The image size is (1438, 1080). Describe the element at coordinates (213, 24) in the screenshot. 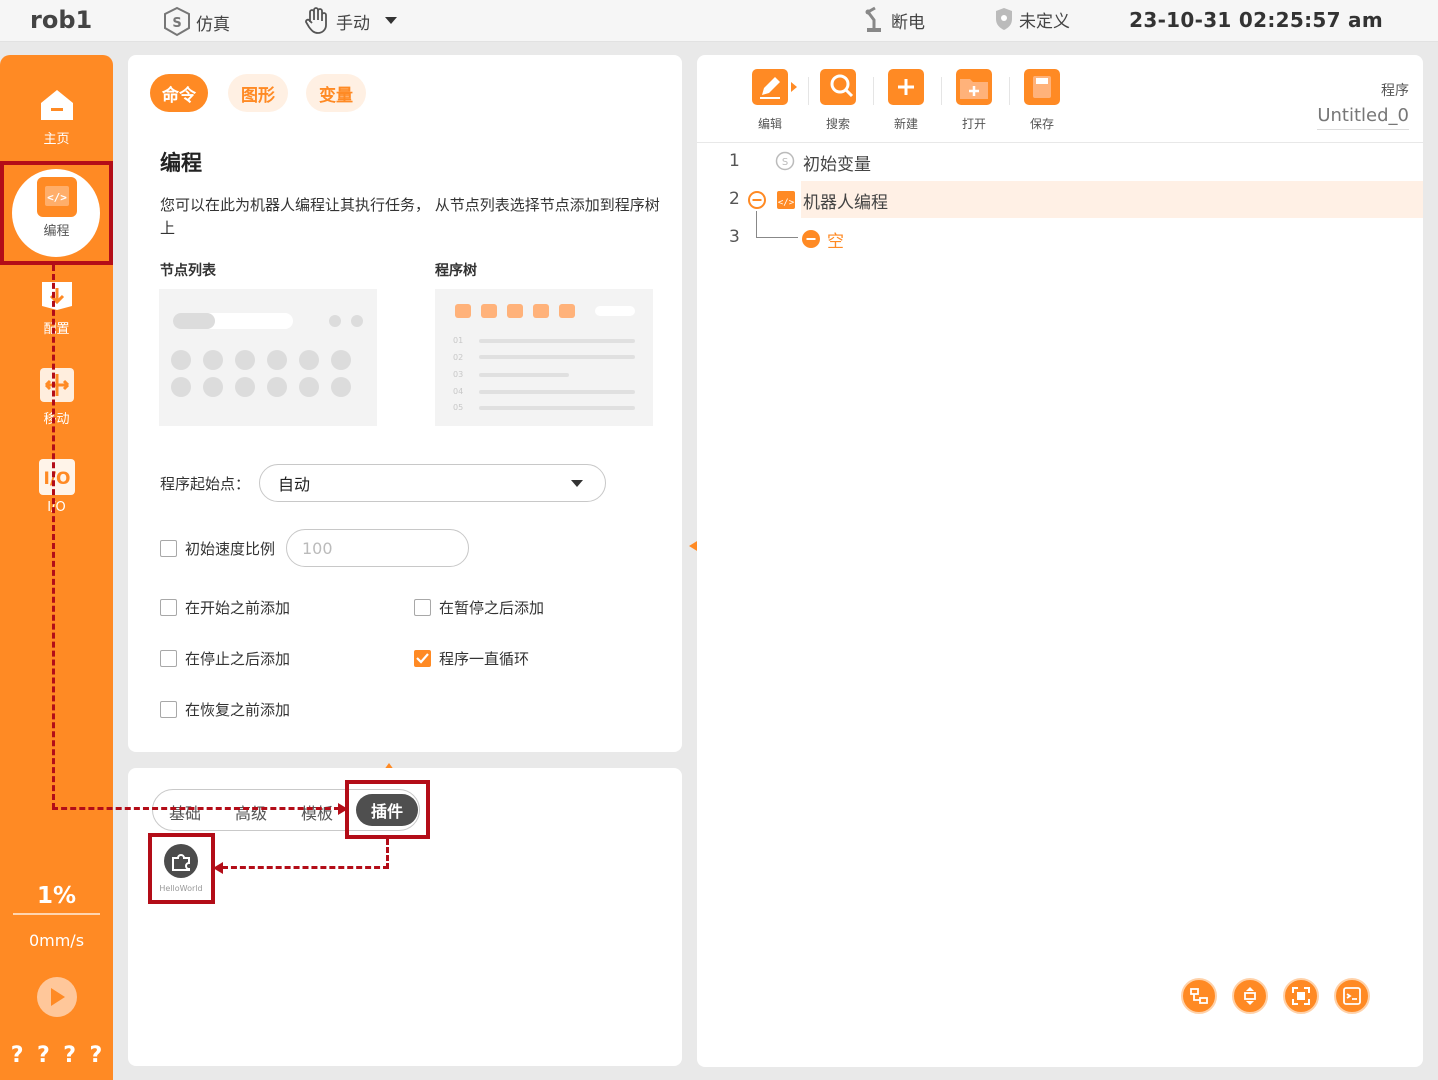

I see `sim-label: 仿真` at that location.